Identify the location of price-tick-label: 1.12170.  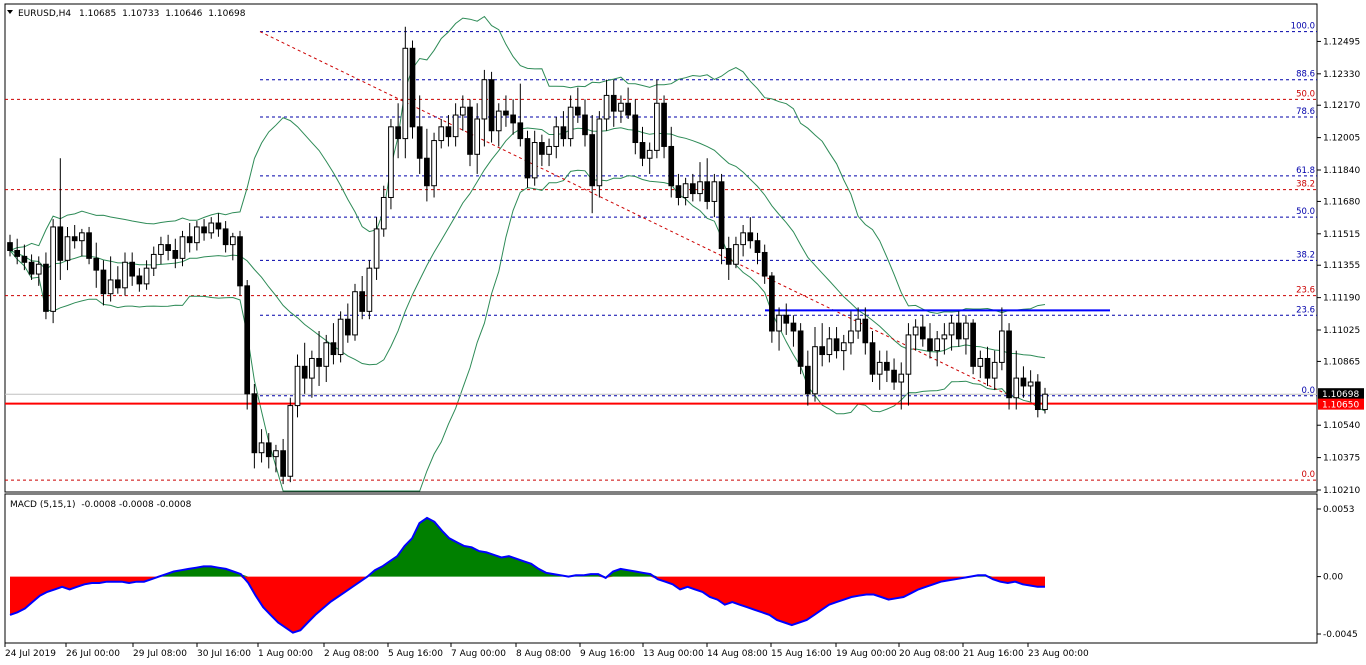
(1341, 106).